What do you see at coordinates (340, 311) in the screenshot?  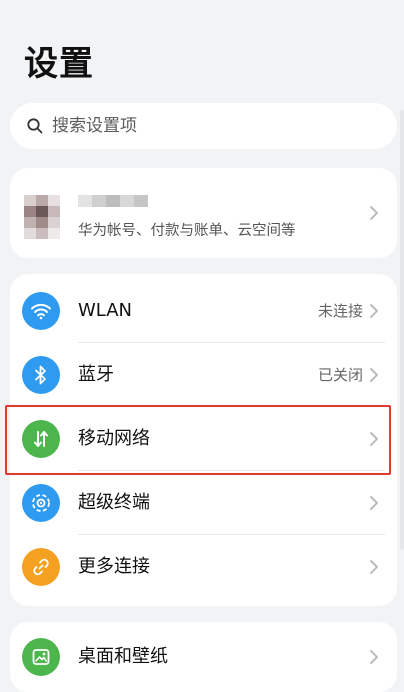 I see `settings-item-value: 未连接` at bounding box center [340, 311].